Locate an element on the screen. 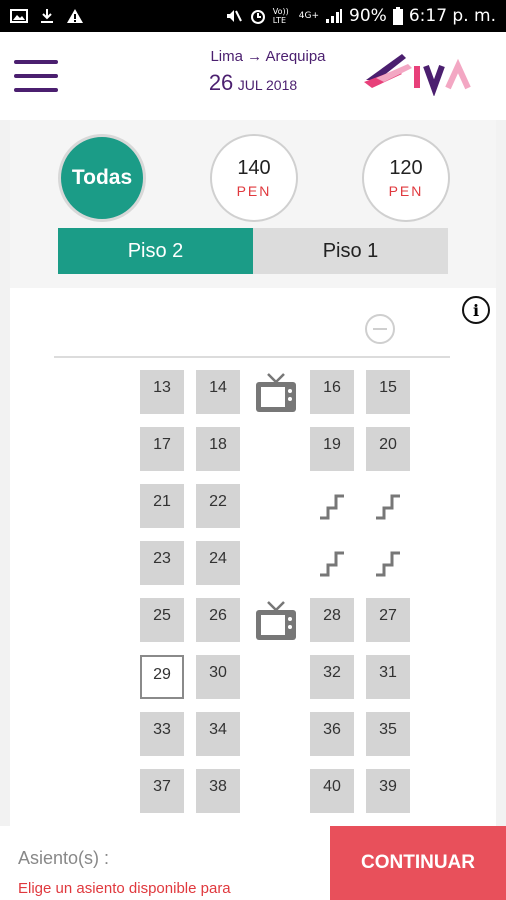 This screenshot has width=506, height=900. battery-percent: 90% is located at coordinates (368, 16).